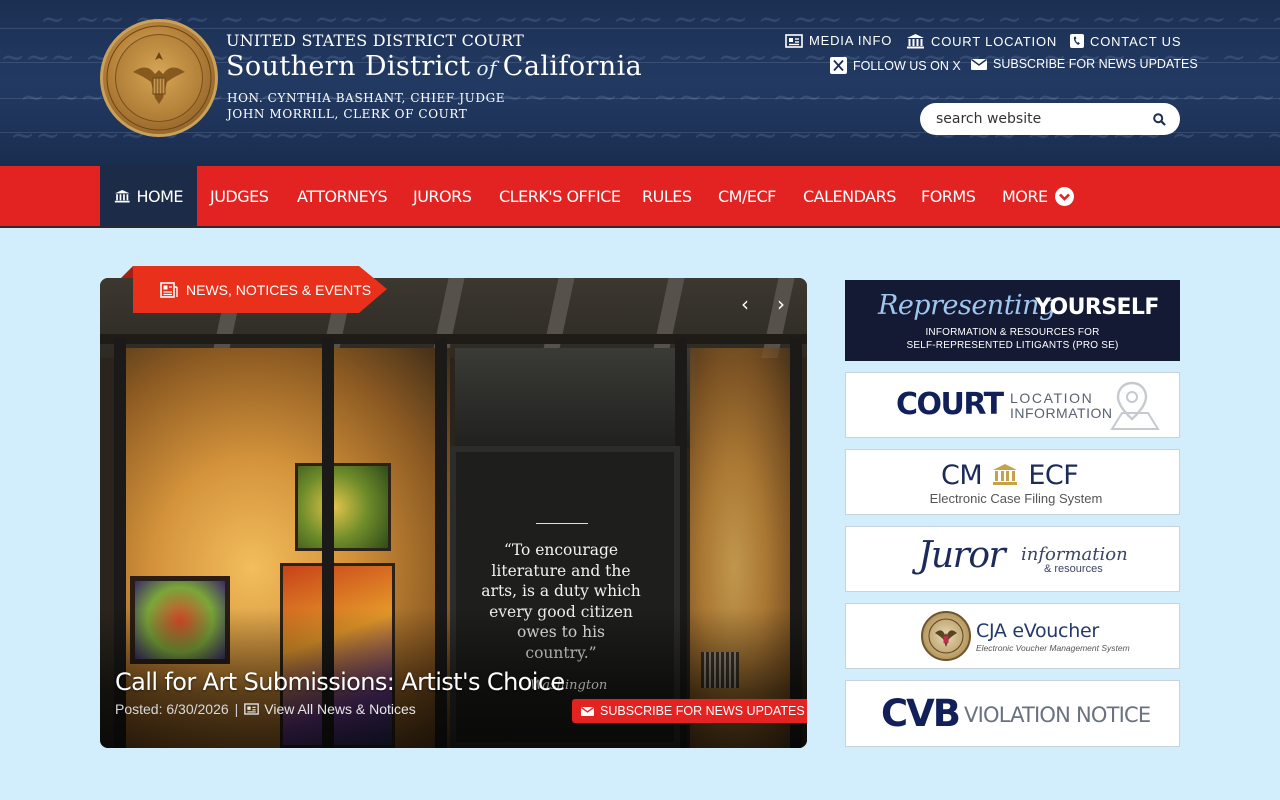  I want to click on phone-icon, so click(1077, 41).